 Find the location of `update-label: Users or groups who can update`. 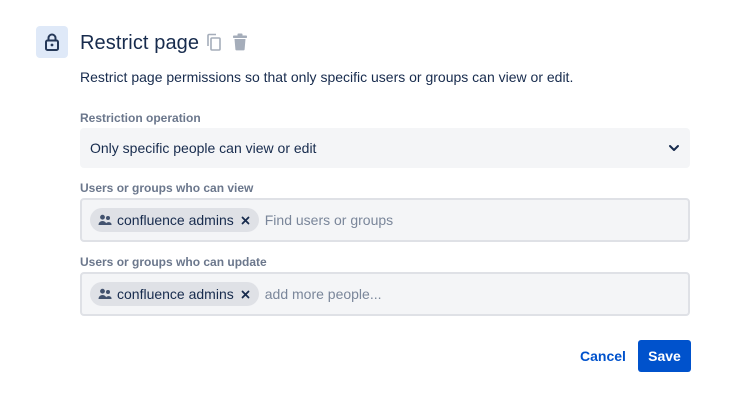

update-label: Users or groups who can update is located at coordinates (173, 262).